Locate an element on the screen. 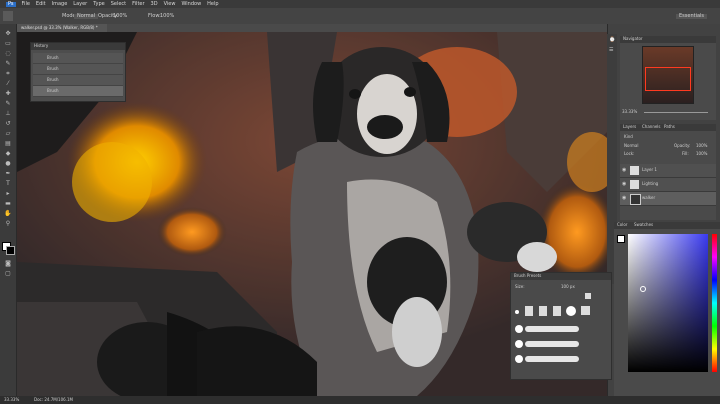 The image size is (720, 404). lock-label: Lock: is located at coordinates (629, 153).